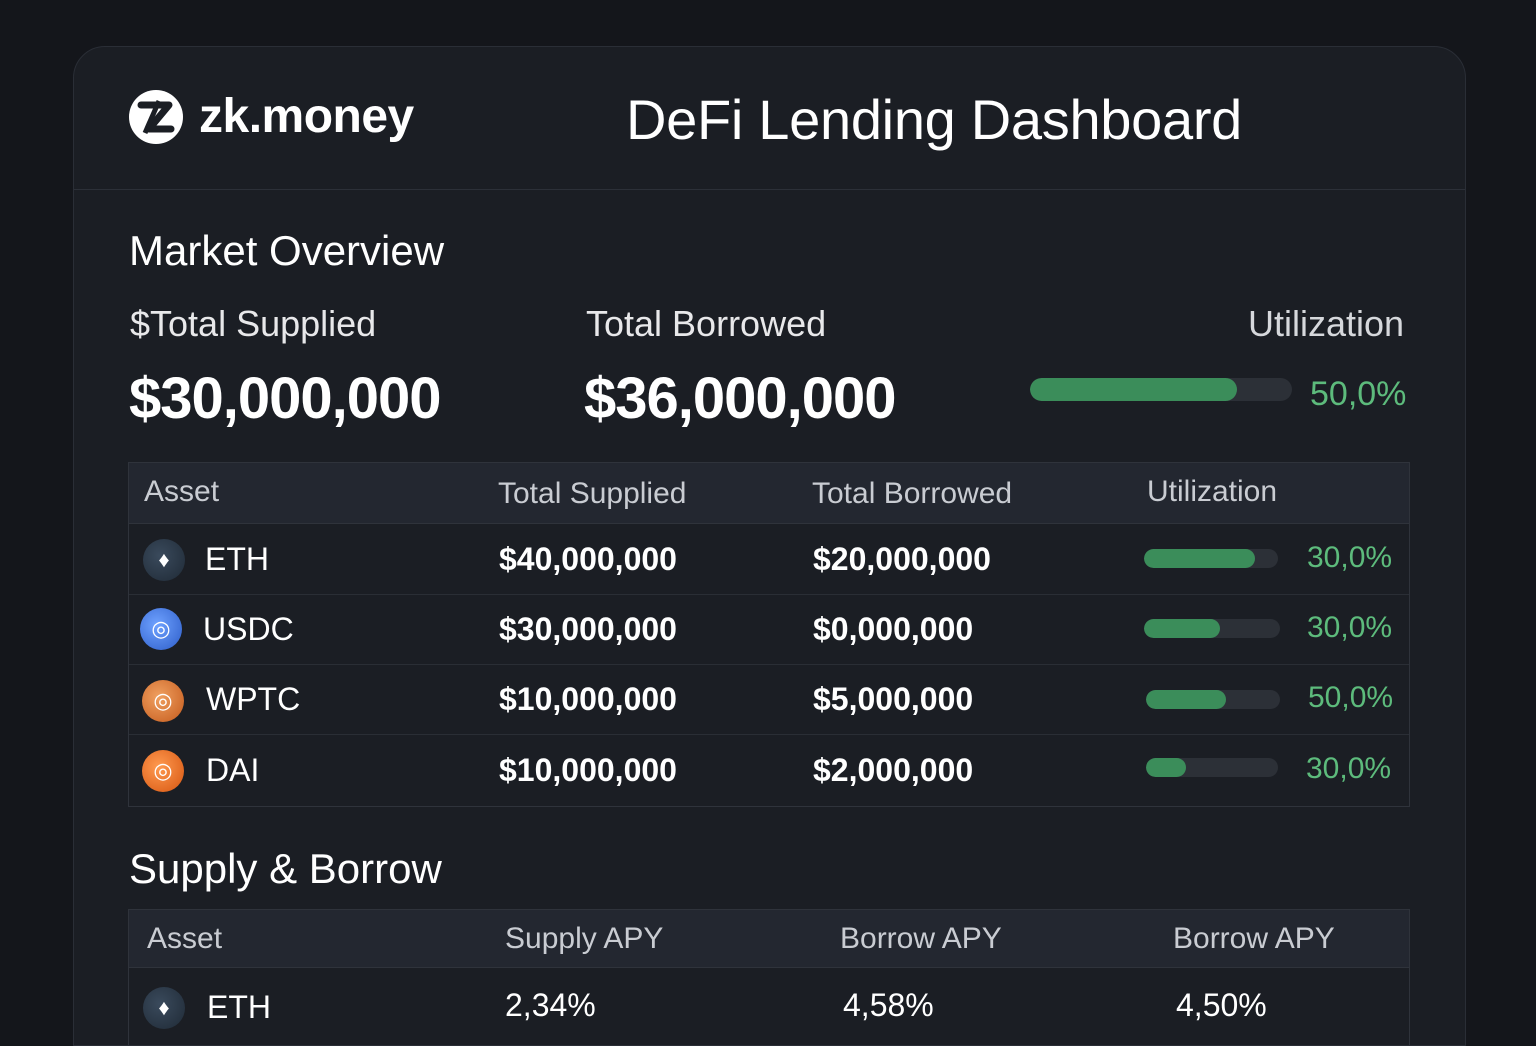 The height and width of the screenshot is (1046, 1536). What do you see at coordinates (588, 629) in the screenshot?
I see `total-supplied-cell: $30,000,000` at bounding box center [588, 629].